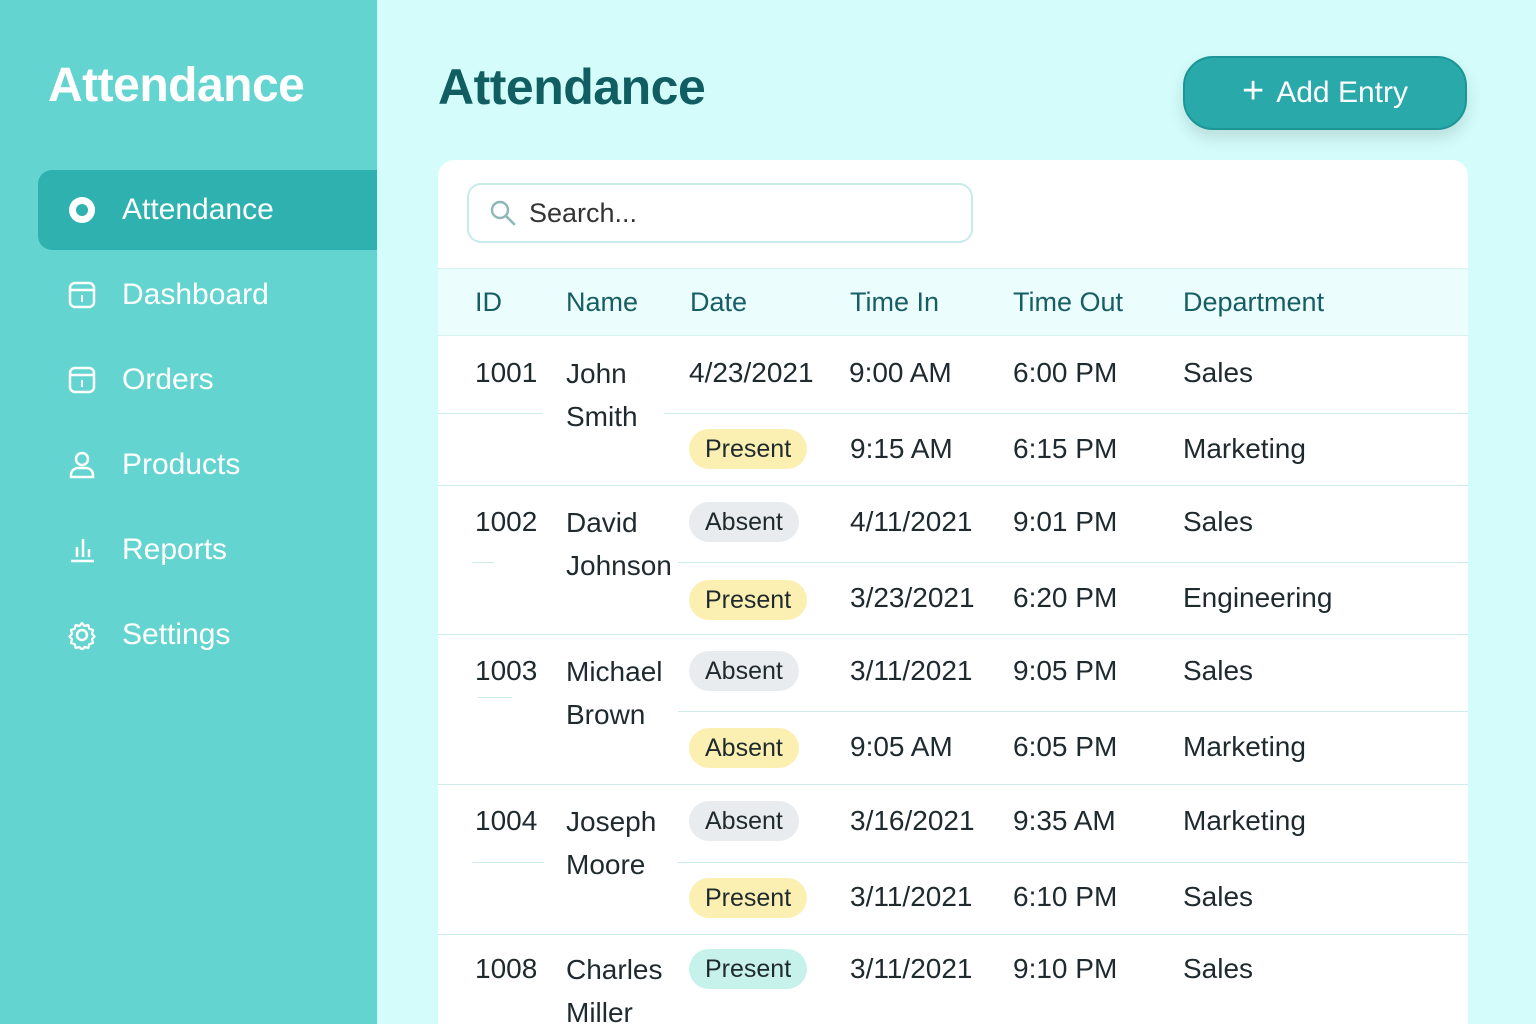 Image resolution: width=1536 pixels, height=1024 pixels. I want to click on cell-date: 4/11/2021, so click(911, 521).